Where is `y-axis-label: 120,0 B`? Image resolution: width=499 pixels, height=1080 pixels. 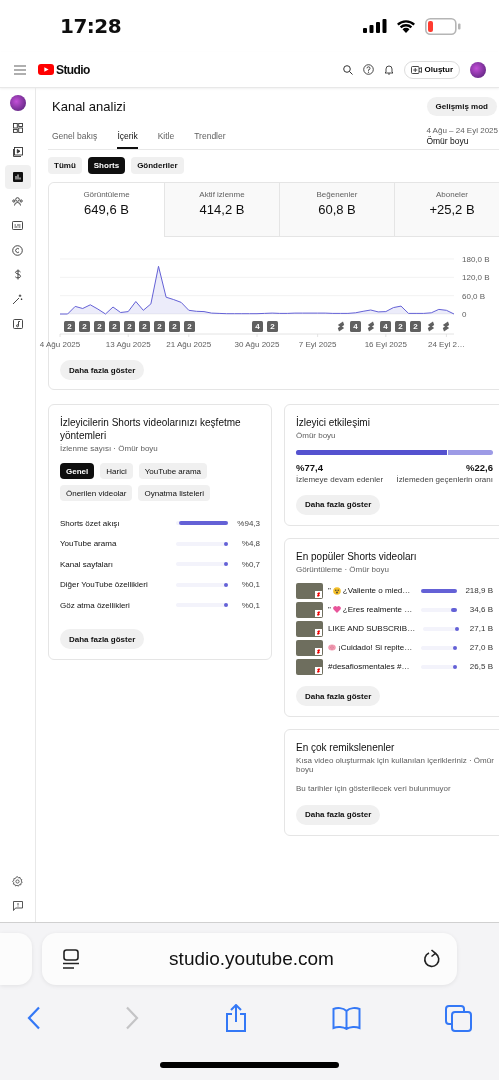 y-axis-label: 120,0 B is located at coordinates (476, 278).